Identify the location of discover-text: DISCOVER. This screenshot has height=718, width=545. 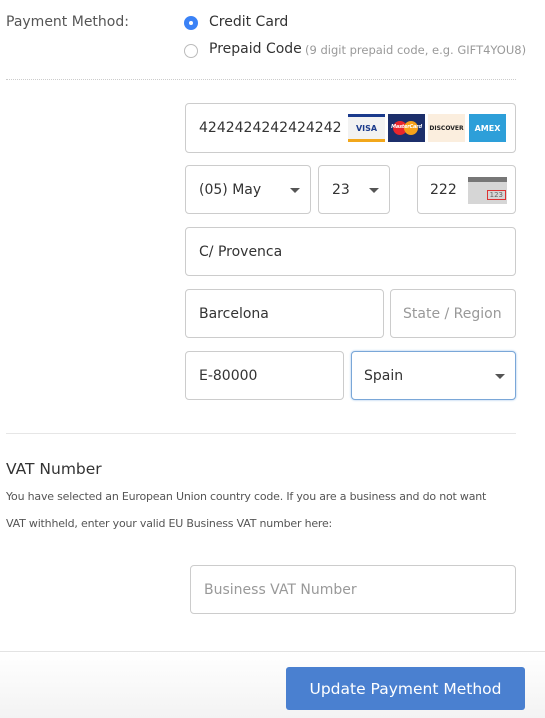
(446, 128).